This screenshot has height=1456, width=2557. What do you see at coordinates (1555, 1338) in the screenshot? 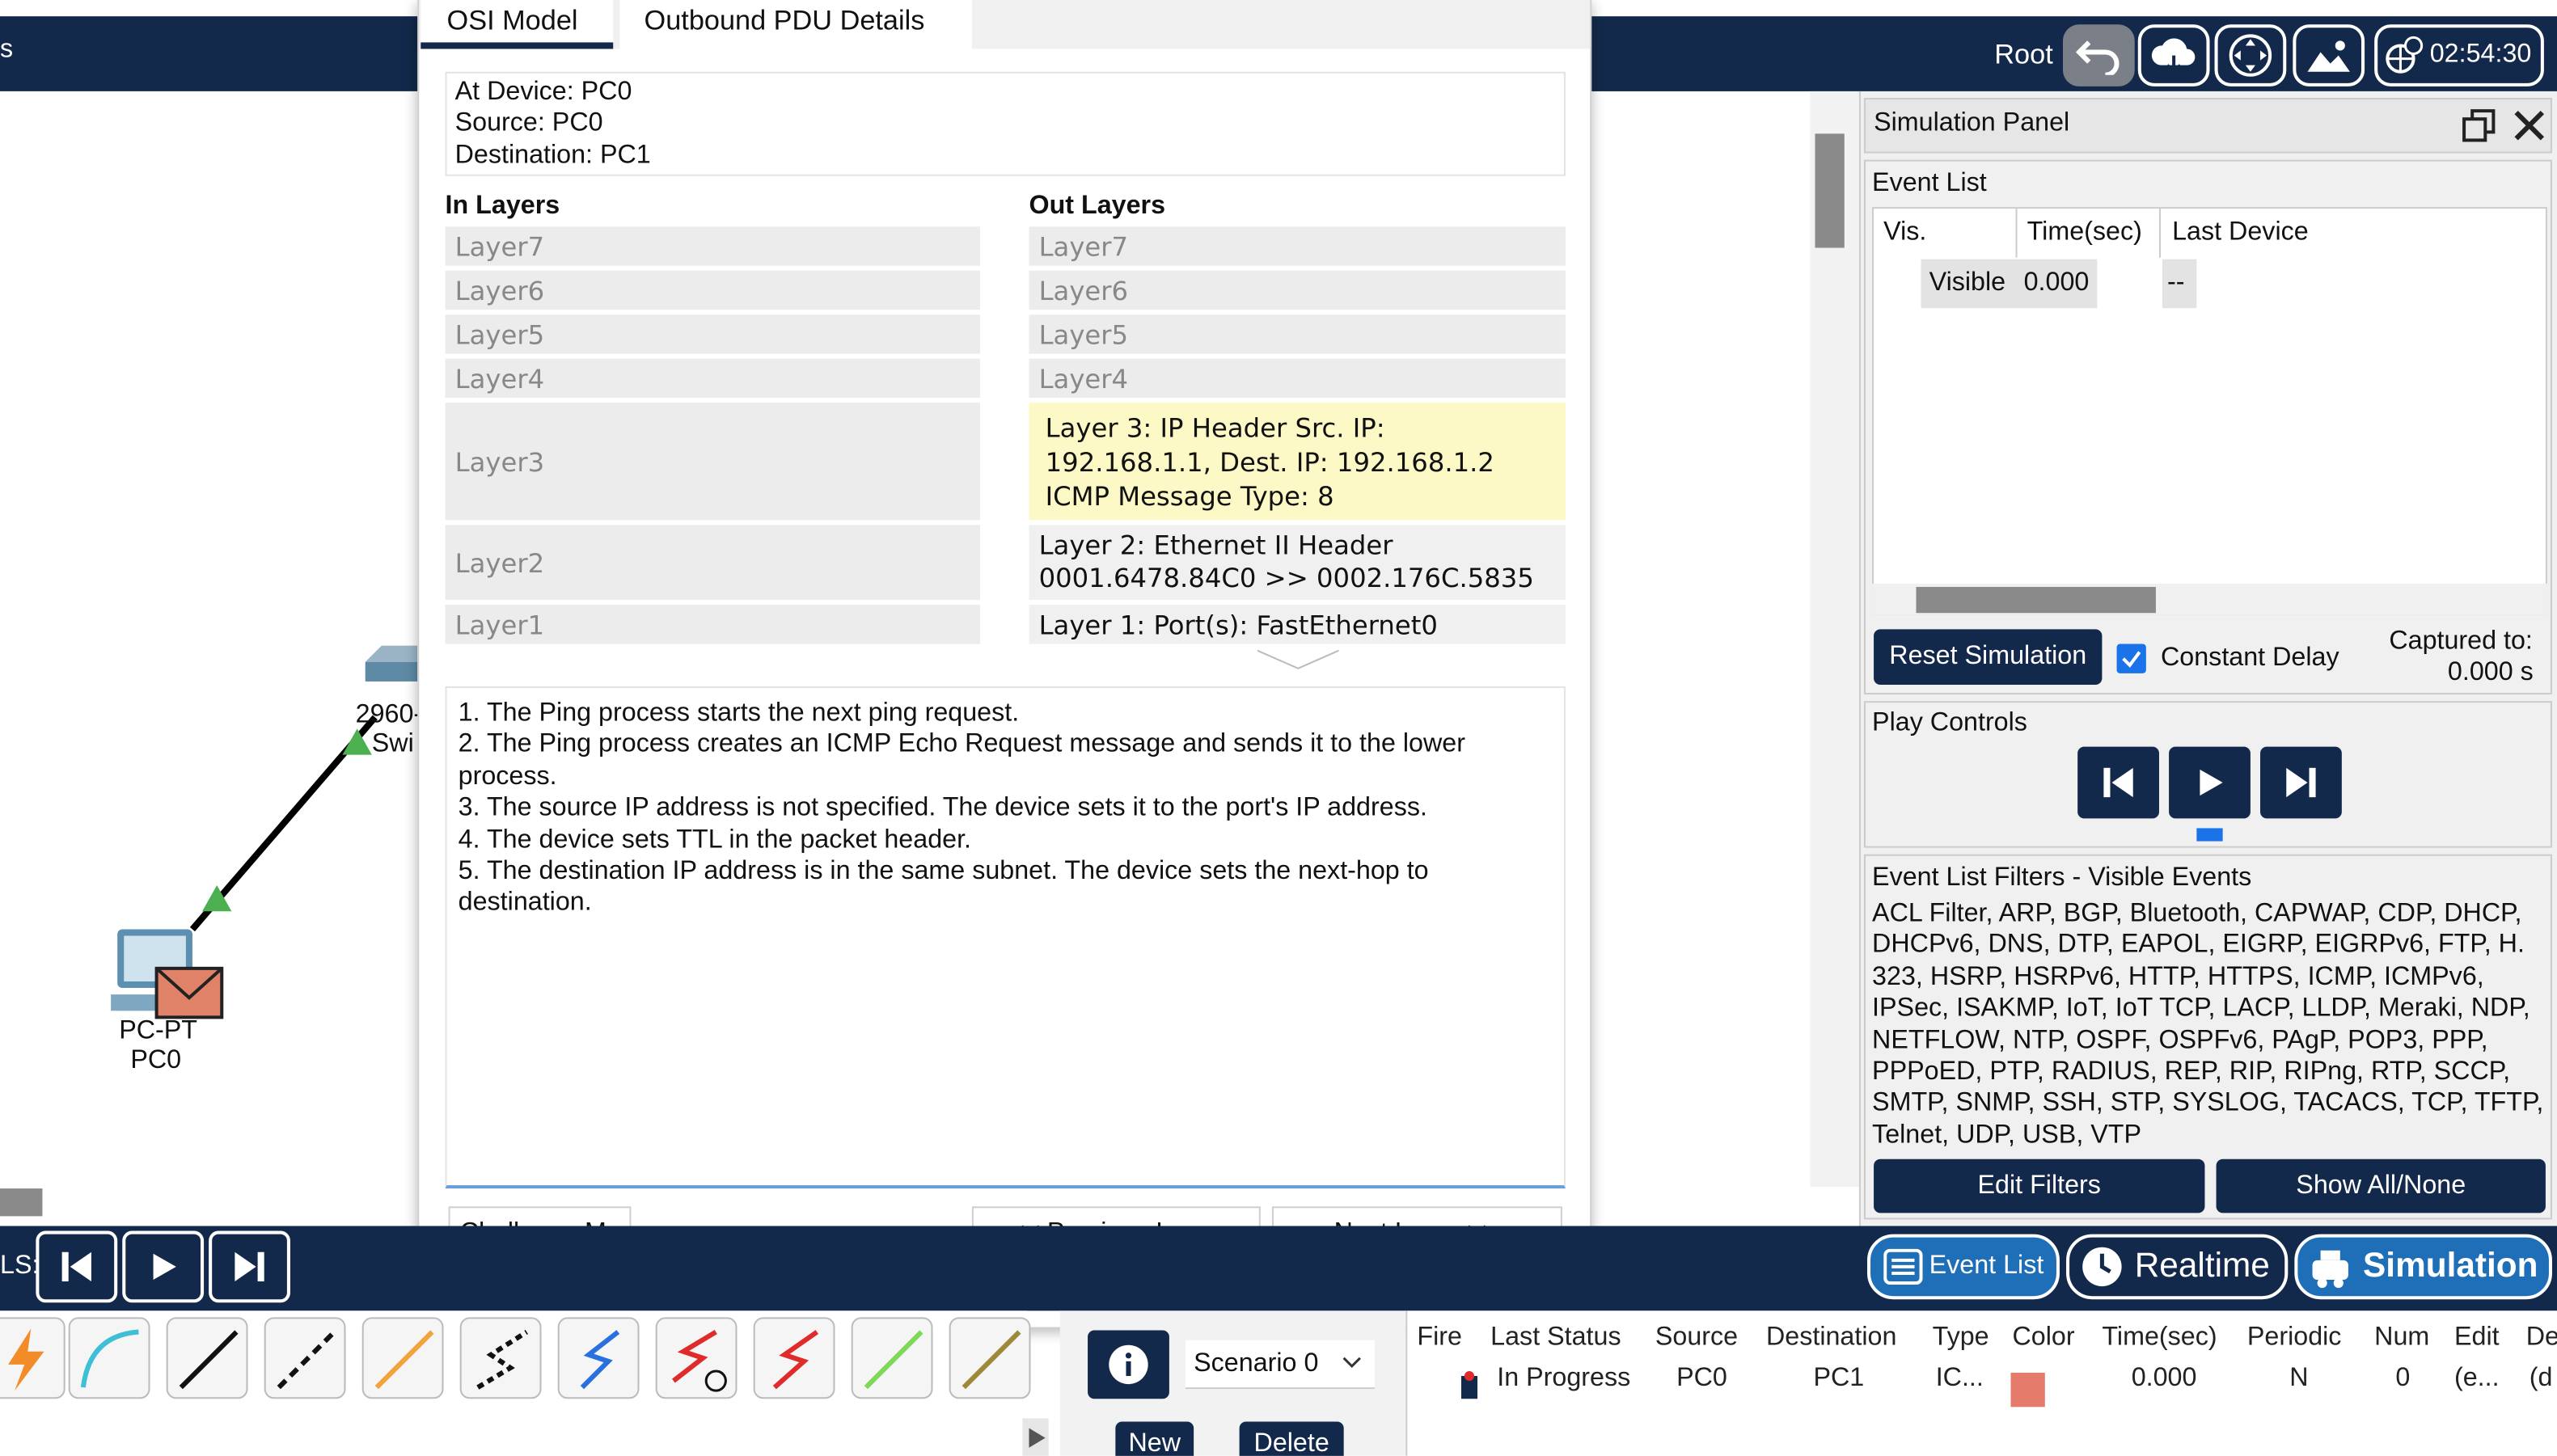
I see `hdr-last-status: Last Status` at bounding box center [1555, 1338].